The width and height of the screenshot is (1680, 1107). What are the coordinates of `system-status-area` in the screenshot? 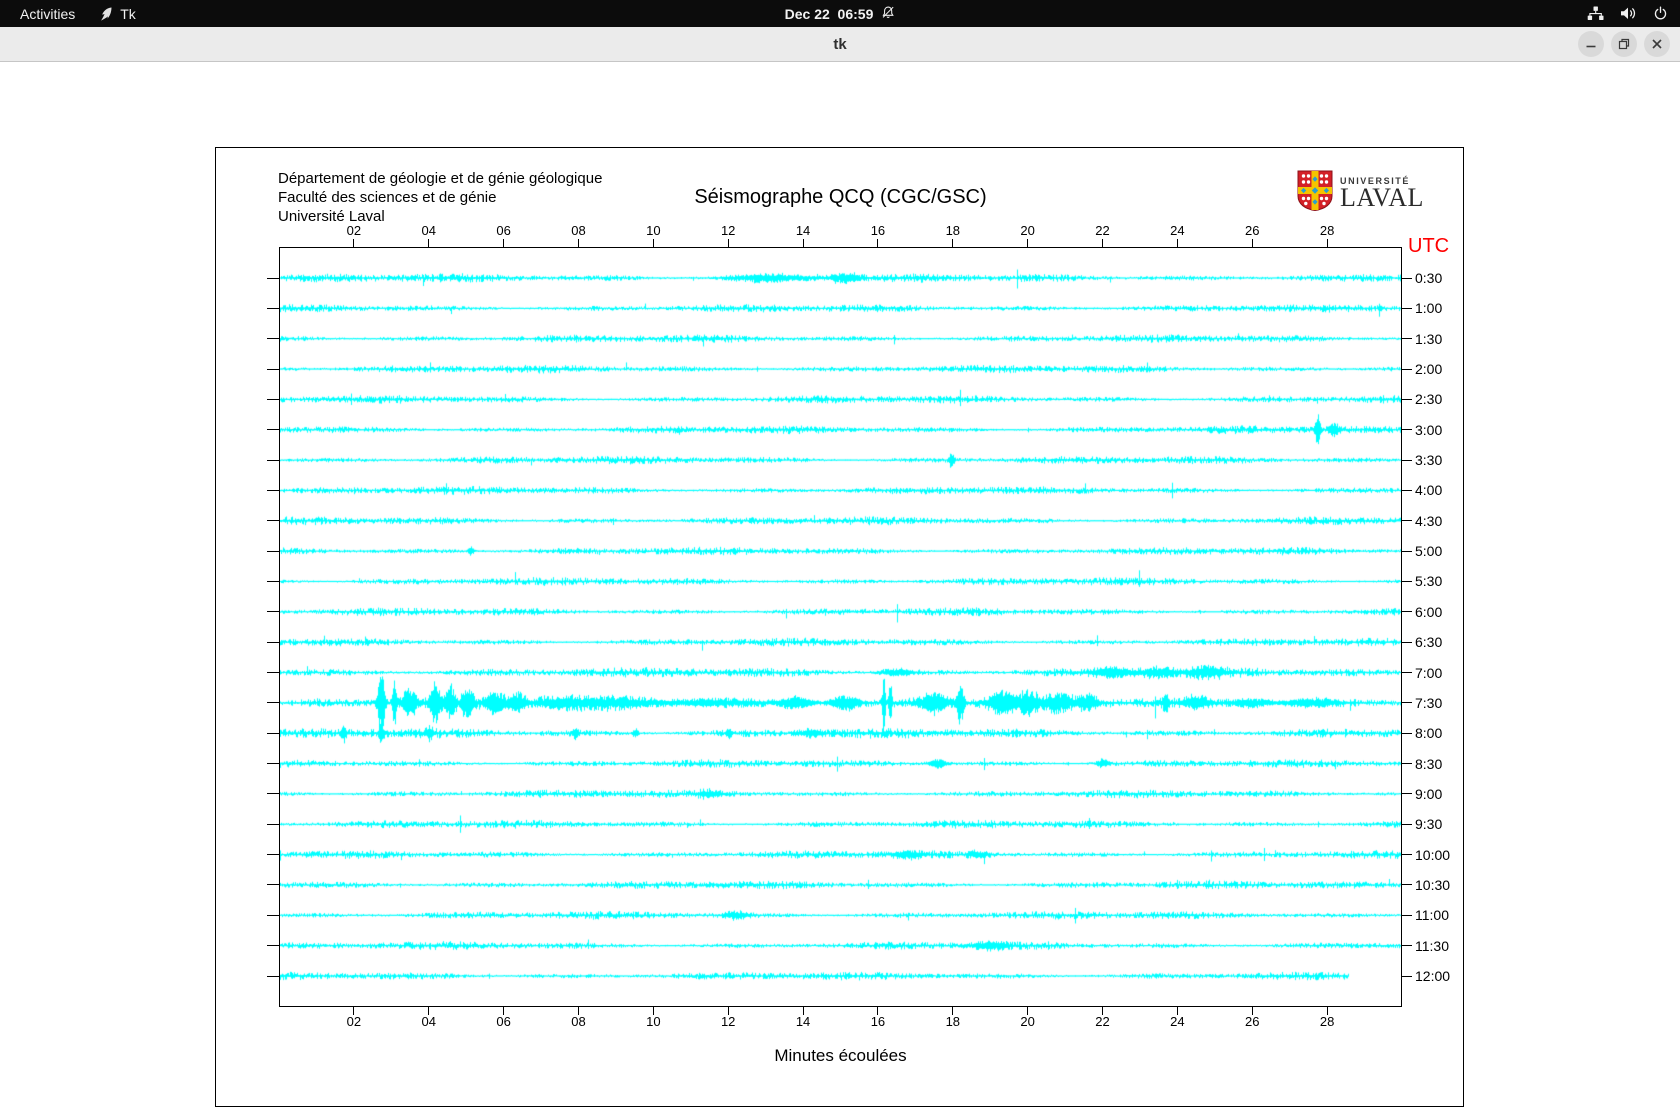 It's located at (1633, 13).